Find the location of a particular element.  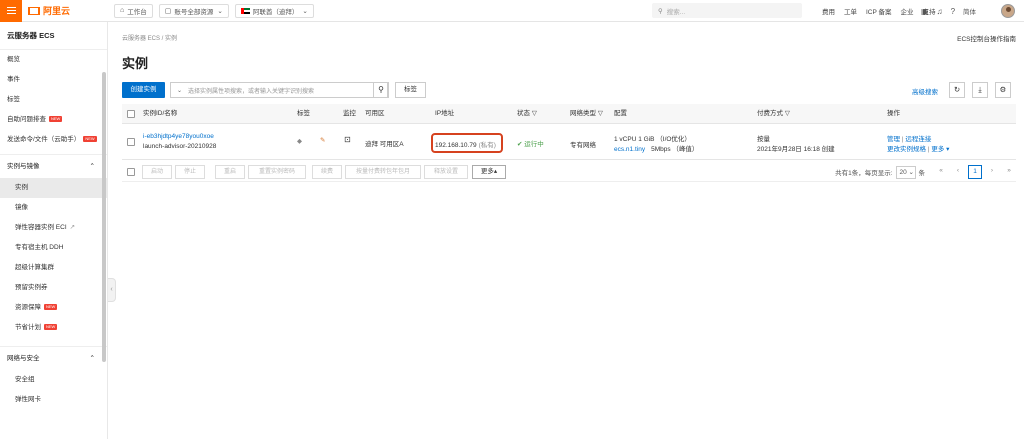

prev-page-button: ‹ is located at coordinates (958, 172).